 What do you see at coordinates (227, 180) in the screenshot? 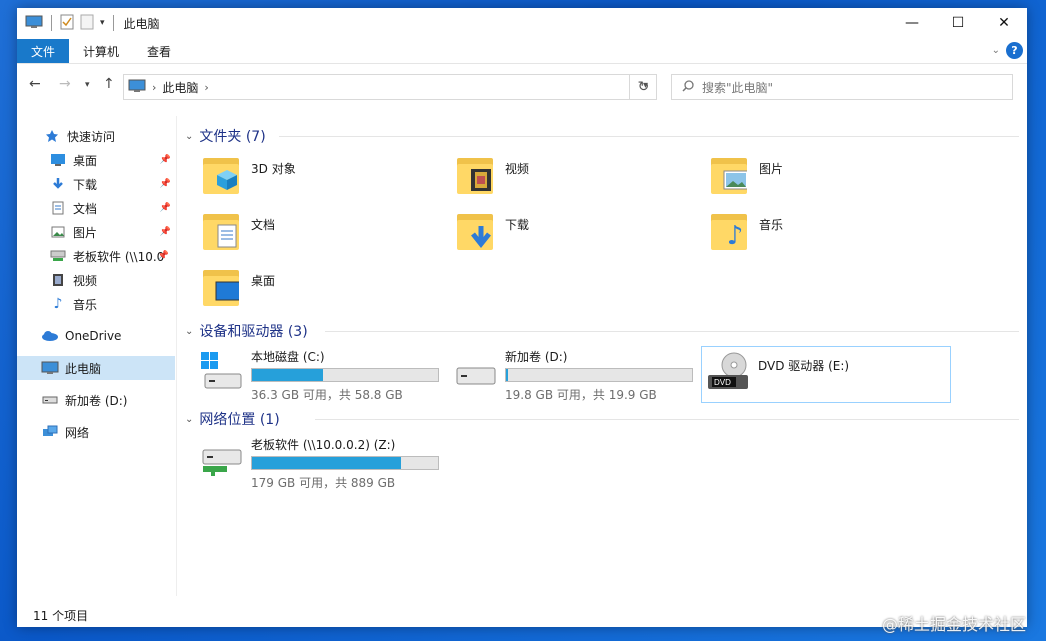
I see `cube-icon` at bounding box center [227, 180].